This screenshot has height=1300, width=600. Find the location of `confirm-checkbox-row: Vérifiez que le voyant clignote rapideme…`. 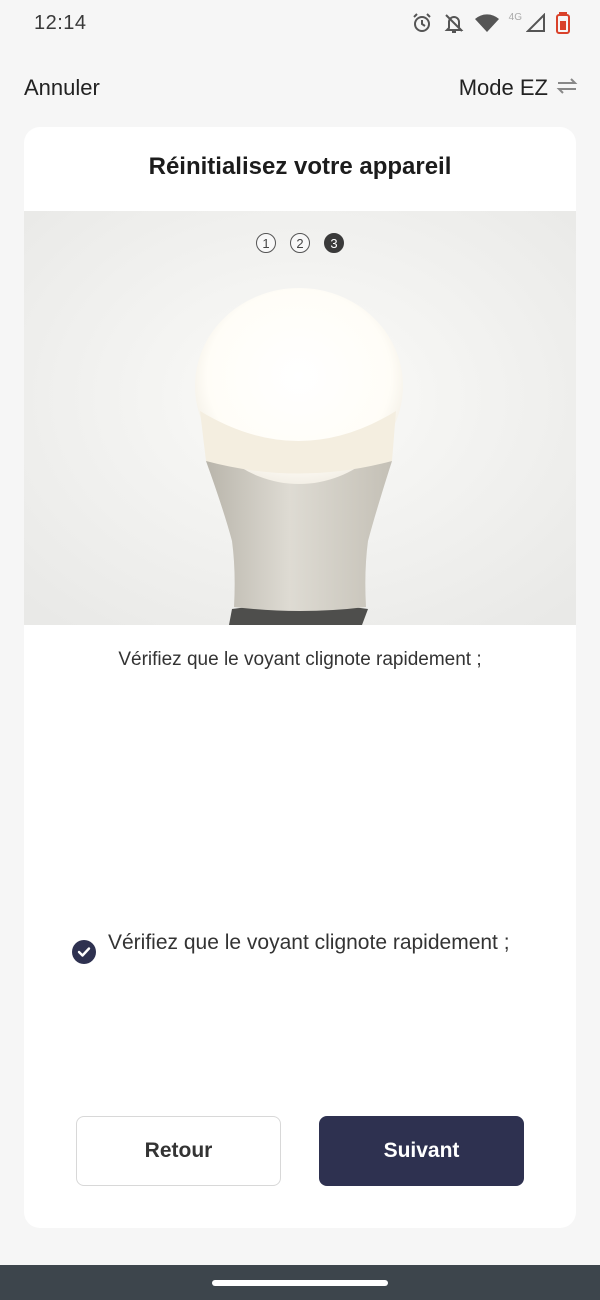

confirm-checkbox-row: Vérifiez que le voyant clignote rapideme… is located at coordinates (292, 946).